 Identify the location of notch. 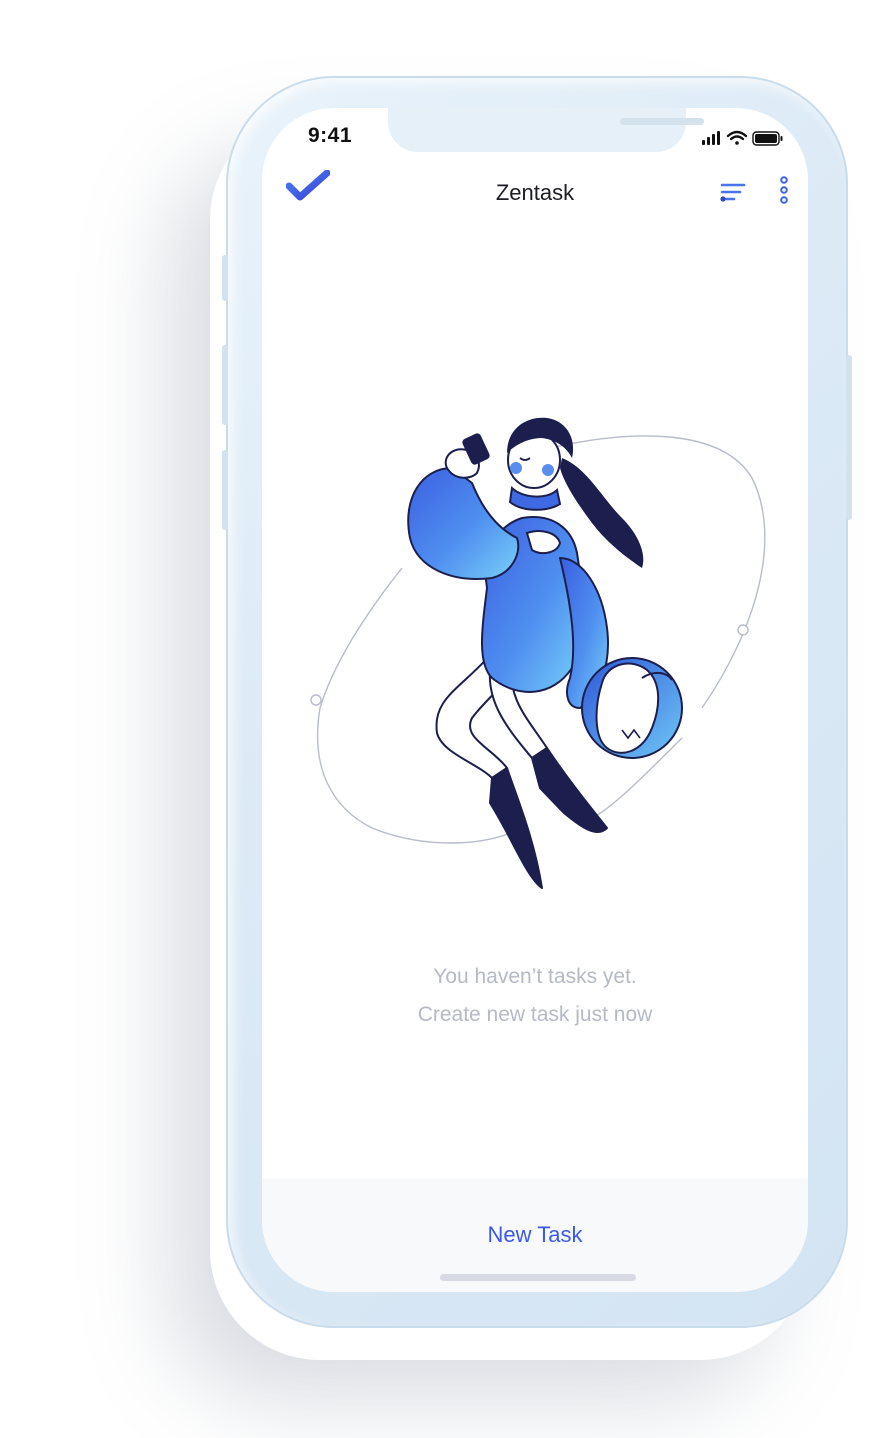
(546, 130).